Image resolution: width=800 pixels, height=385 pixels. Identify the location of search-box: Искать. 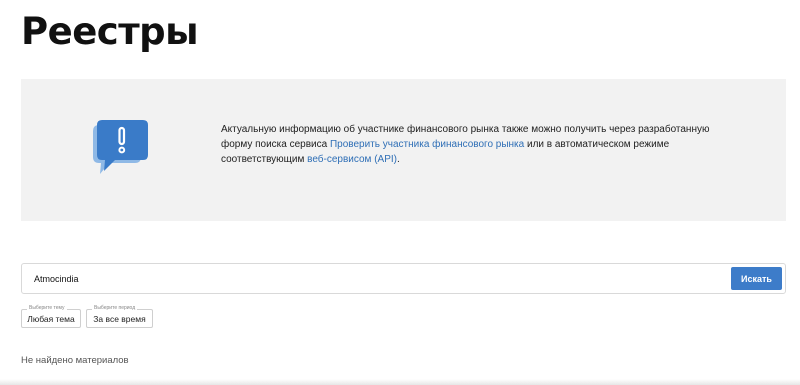
(403, 278).